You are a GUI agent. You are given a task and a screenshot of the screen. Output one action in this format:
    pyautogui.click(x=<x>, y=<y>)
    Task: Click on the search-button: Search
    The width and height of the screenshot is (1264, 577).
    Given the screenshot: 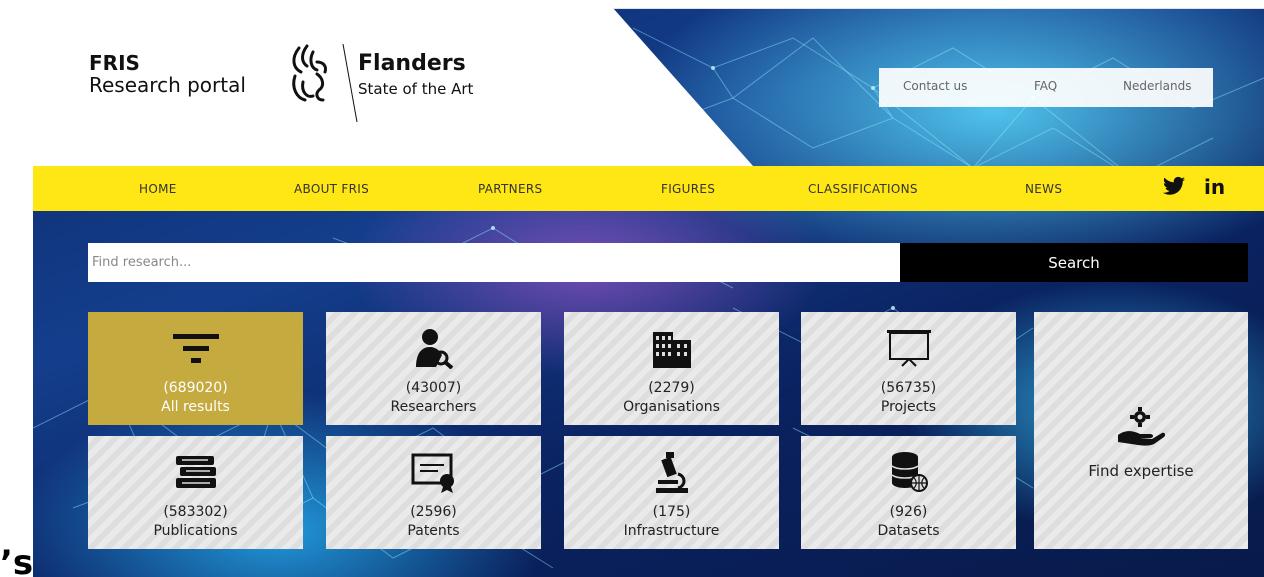 What is the action you would take?
    pyautogui.click(x=1074, y=262)
    